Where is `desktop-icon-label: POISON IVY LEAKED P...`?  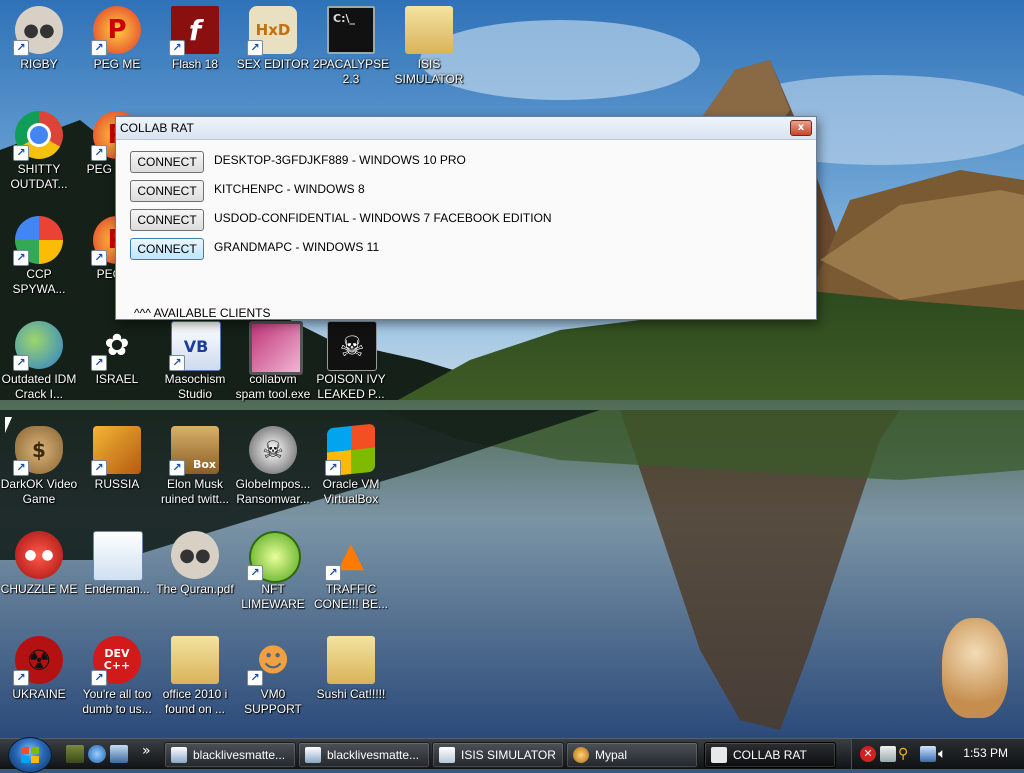 desktop-icon-label: POISON IVY LEAKED P... is located at coordinates (351, 386).